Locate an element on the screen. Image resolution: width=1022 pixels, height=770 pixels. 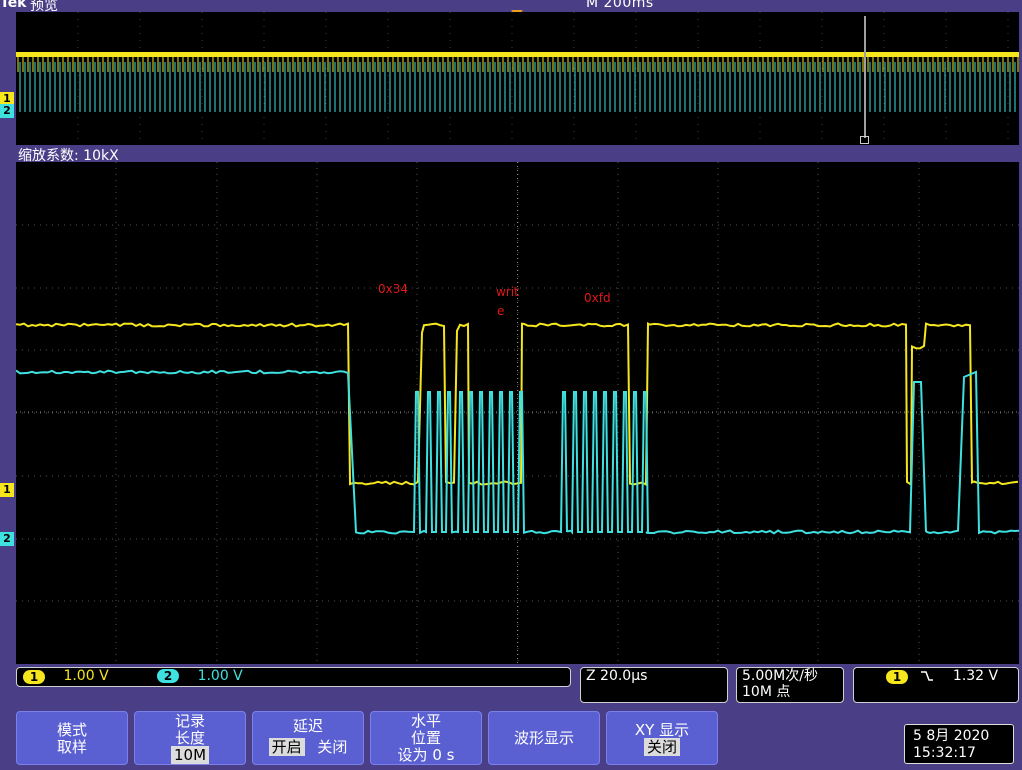
xy-display-button: XY 显示 关闭 is located at coordinates (662, 738).